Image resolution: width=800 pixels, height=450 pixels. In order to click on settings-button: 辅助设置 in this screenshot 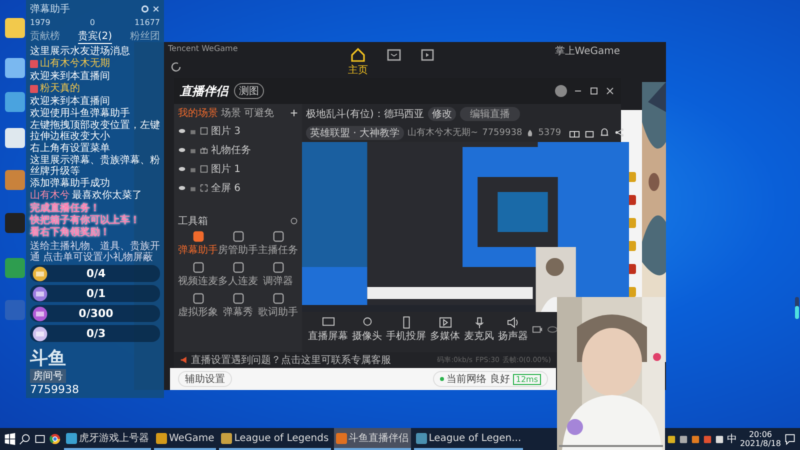, I will do `click(205, 379)`.